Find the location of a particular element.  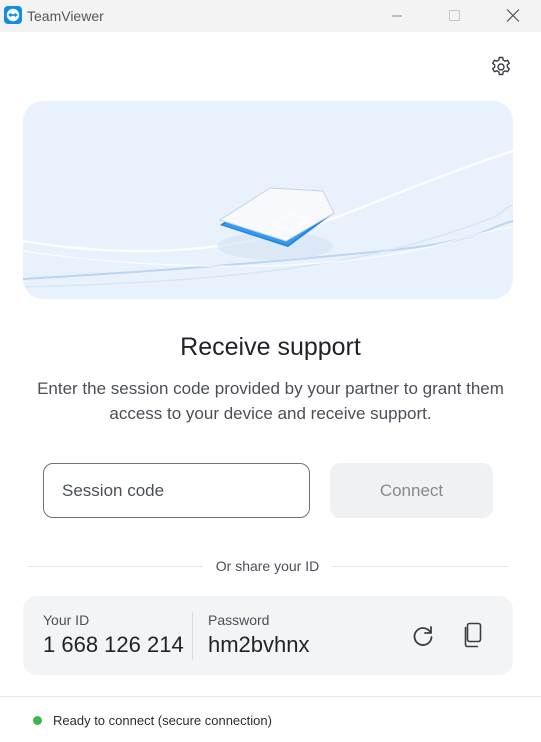

settings-button is located at coordinates (501, 67).